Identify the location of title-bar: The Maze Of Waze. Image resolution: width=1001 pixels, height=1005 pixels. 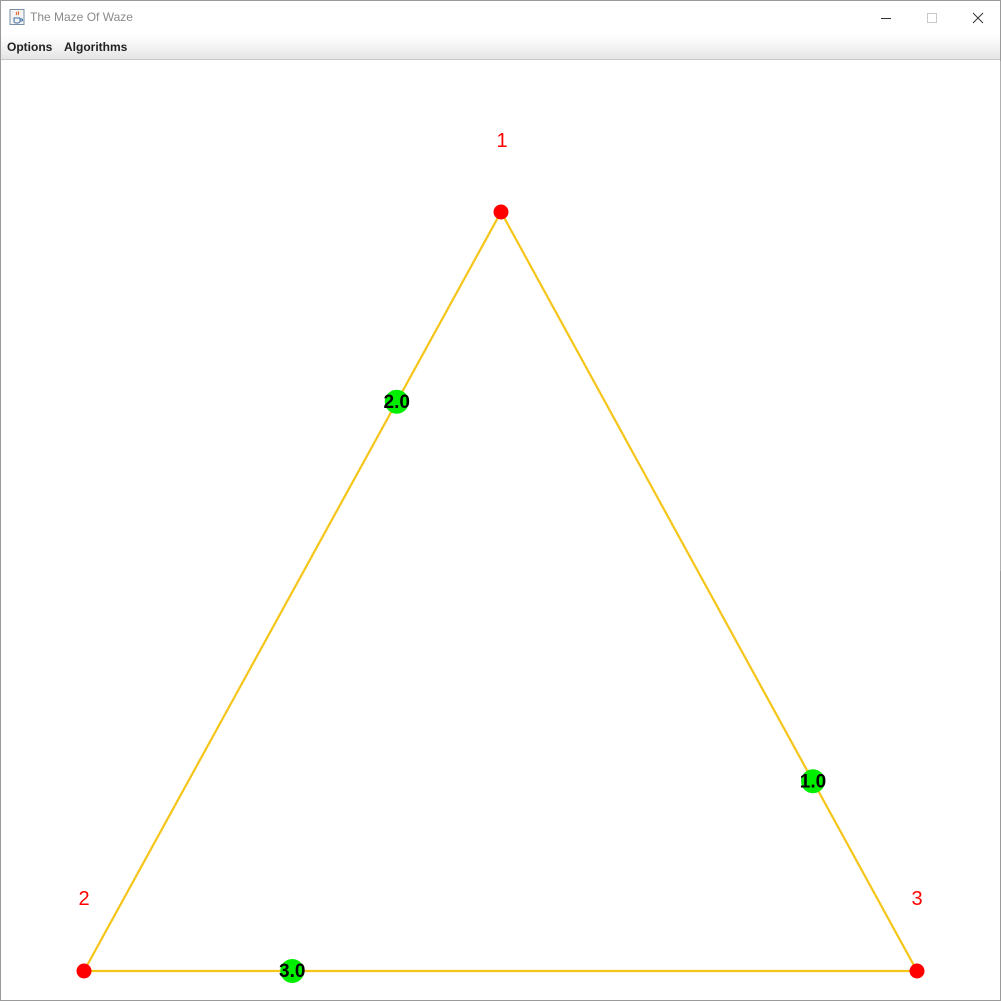
(500, 18).